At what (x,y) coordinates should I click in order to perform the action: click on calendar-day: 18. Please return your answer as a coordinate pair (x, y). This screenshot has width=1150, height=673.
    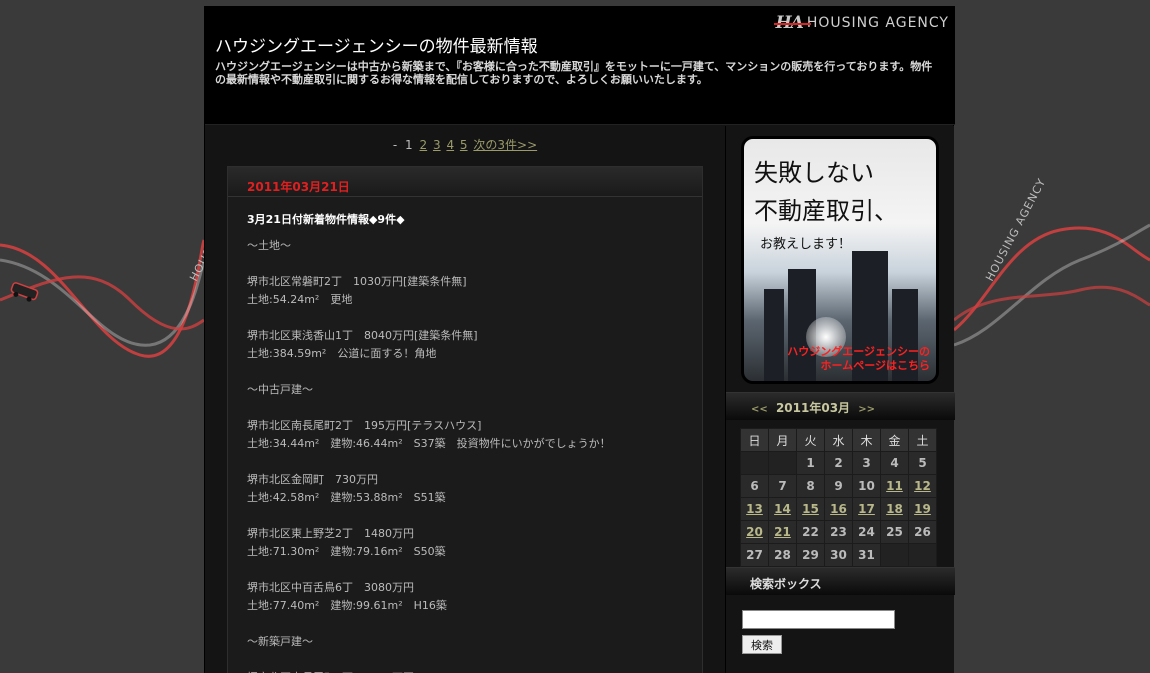
    Looking at the image, I should click on (894, 509).